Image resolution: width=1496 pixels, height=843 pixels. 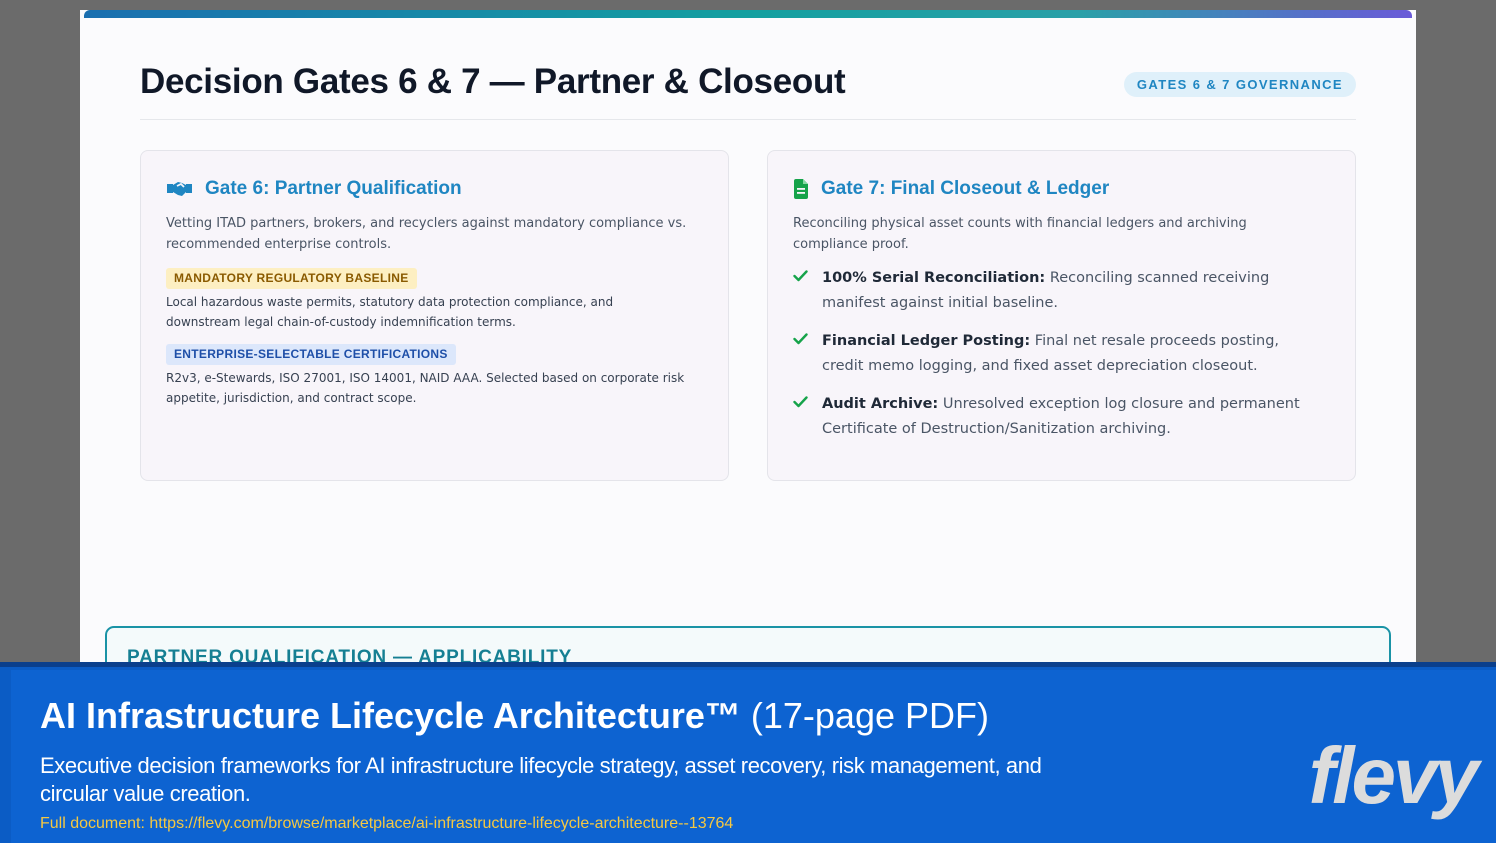 What do you see at coordinates (179, 189) in the screenshot?
I see `handshake-icon` at bounding box center [179, 189].